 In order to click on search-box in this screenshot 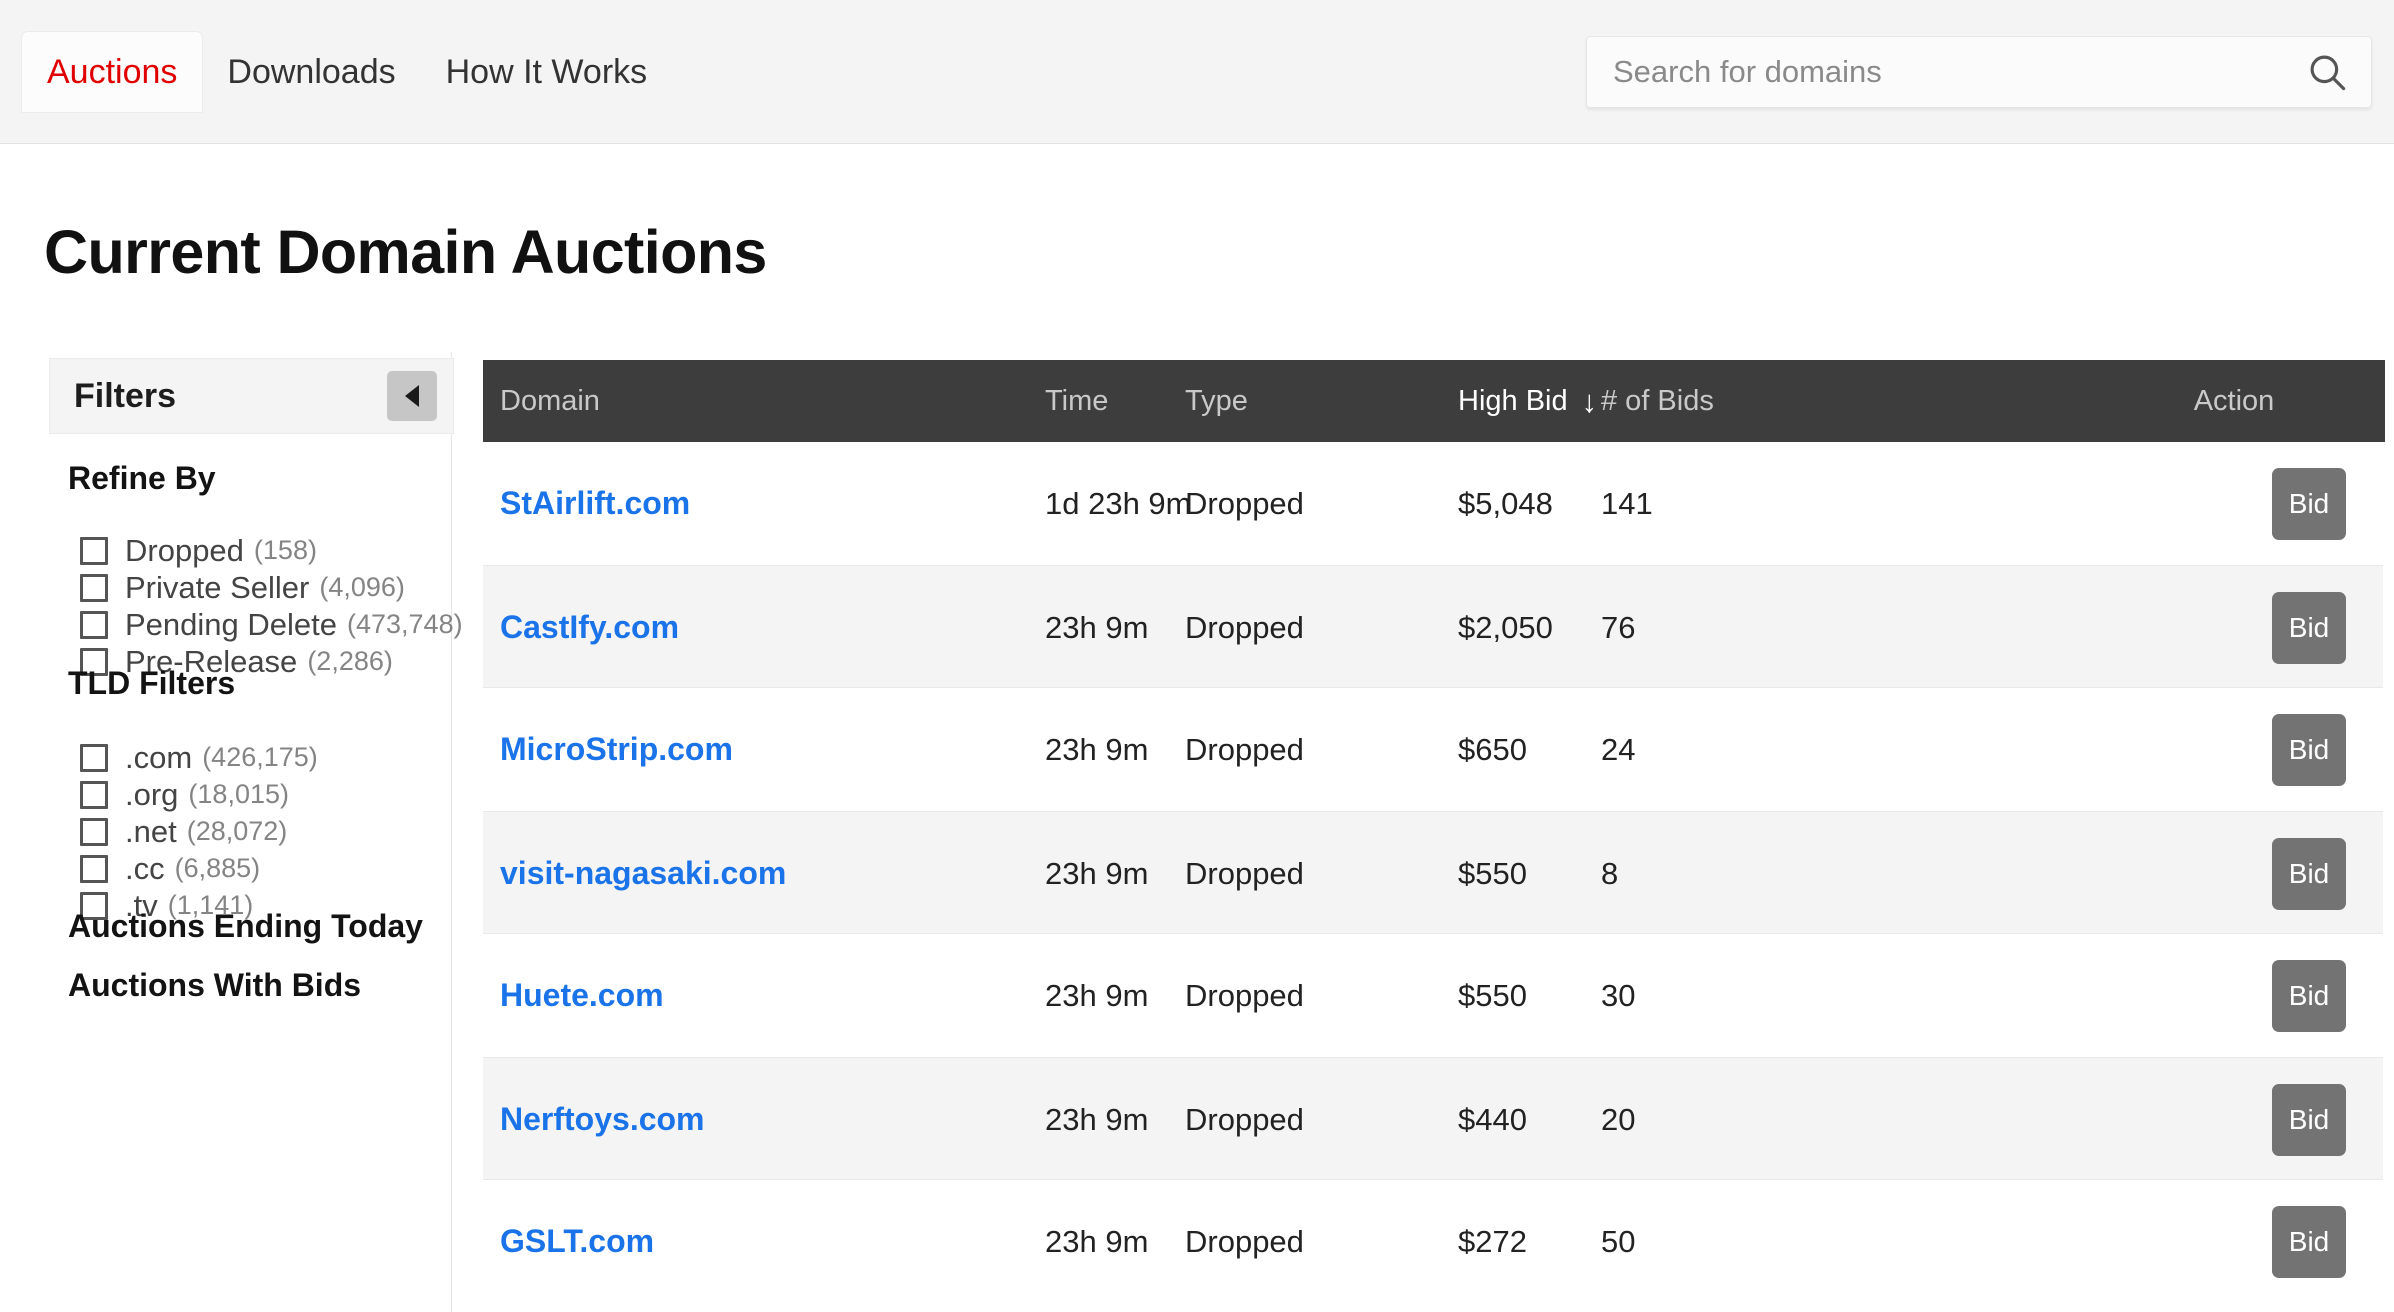, I will do `click(1979, 72)`.